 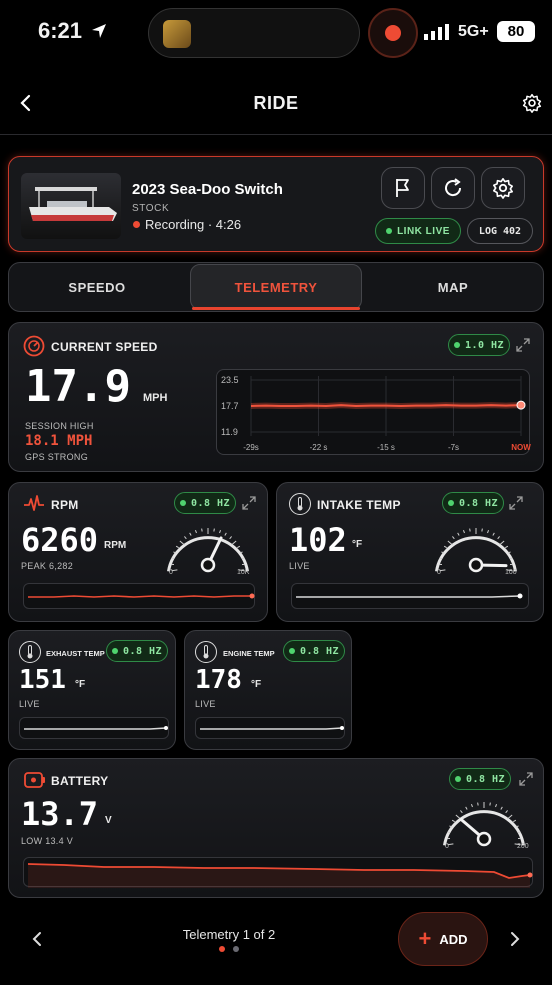 I want to click on intake-value: 102, so click(x=318, y=540).